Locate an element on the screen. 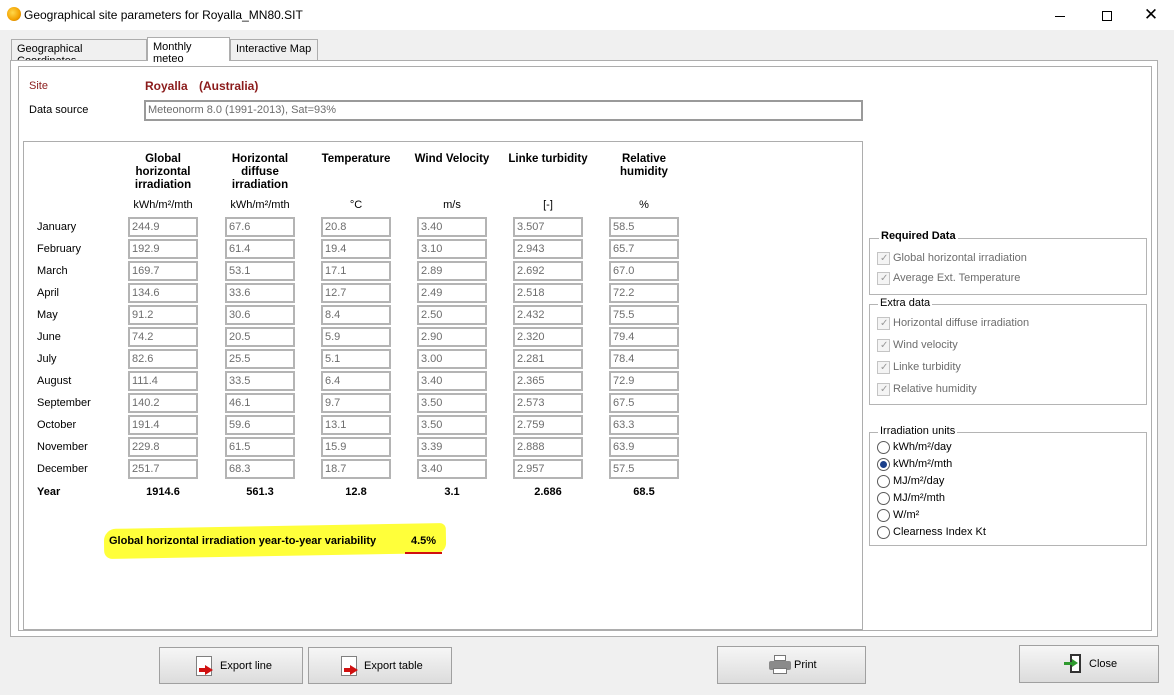 The height and width of the screenshot is (695, 1174). value-cell: 74.2 is located at coordinates (163, 337).